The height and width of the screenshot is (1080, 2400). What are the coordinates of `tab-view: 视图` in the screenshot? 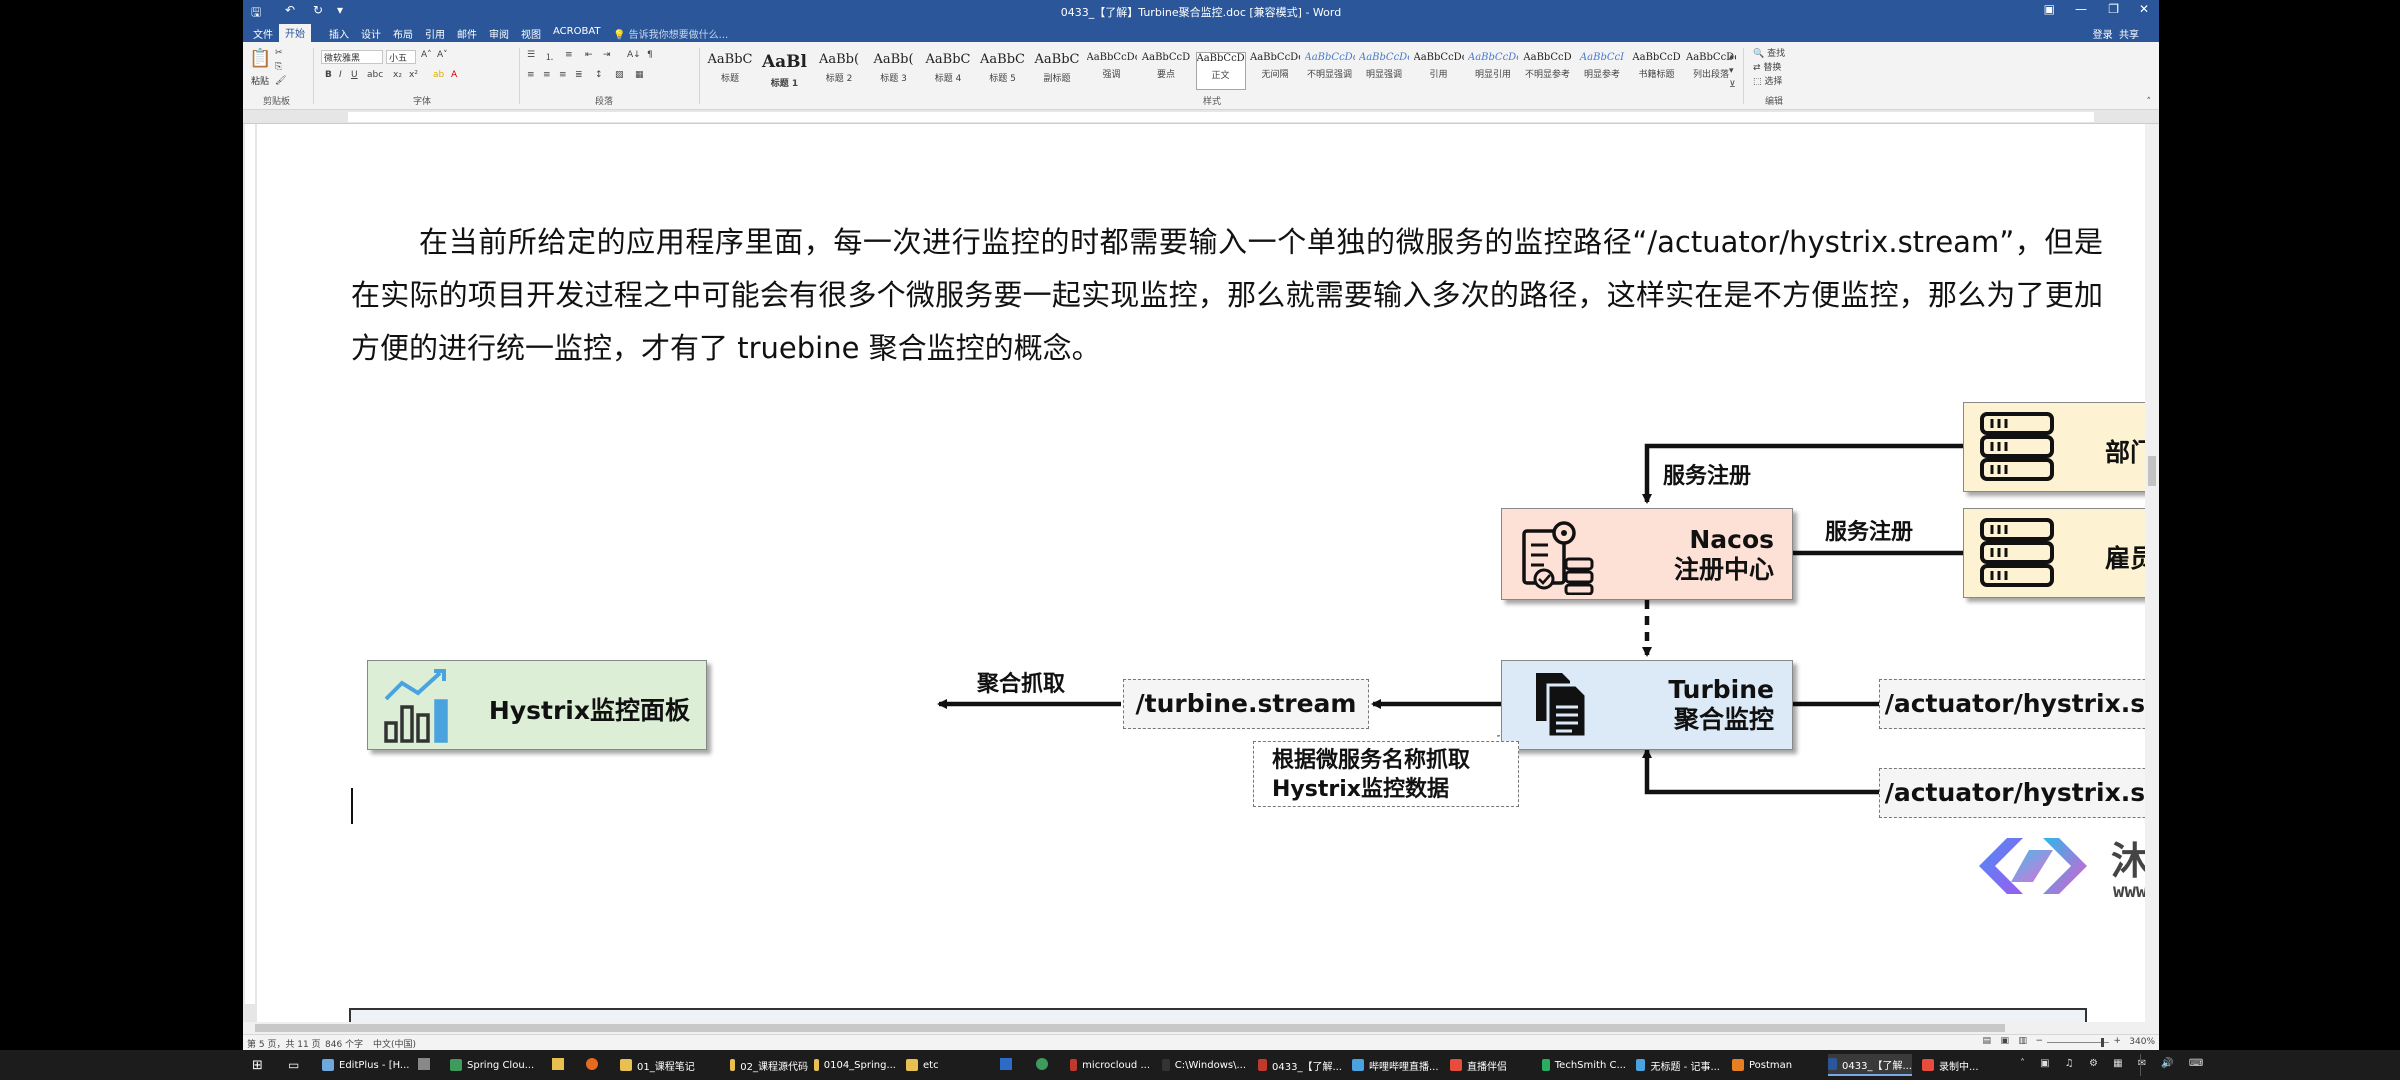 It's located at (531, 33).